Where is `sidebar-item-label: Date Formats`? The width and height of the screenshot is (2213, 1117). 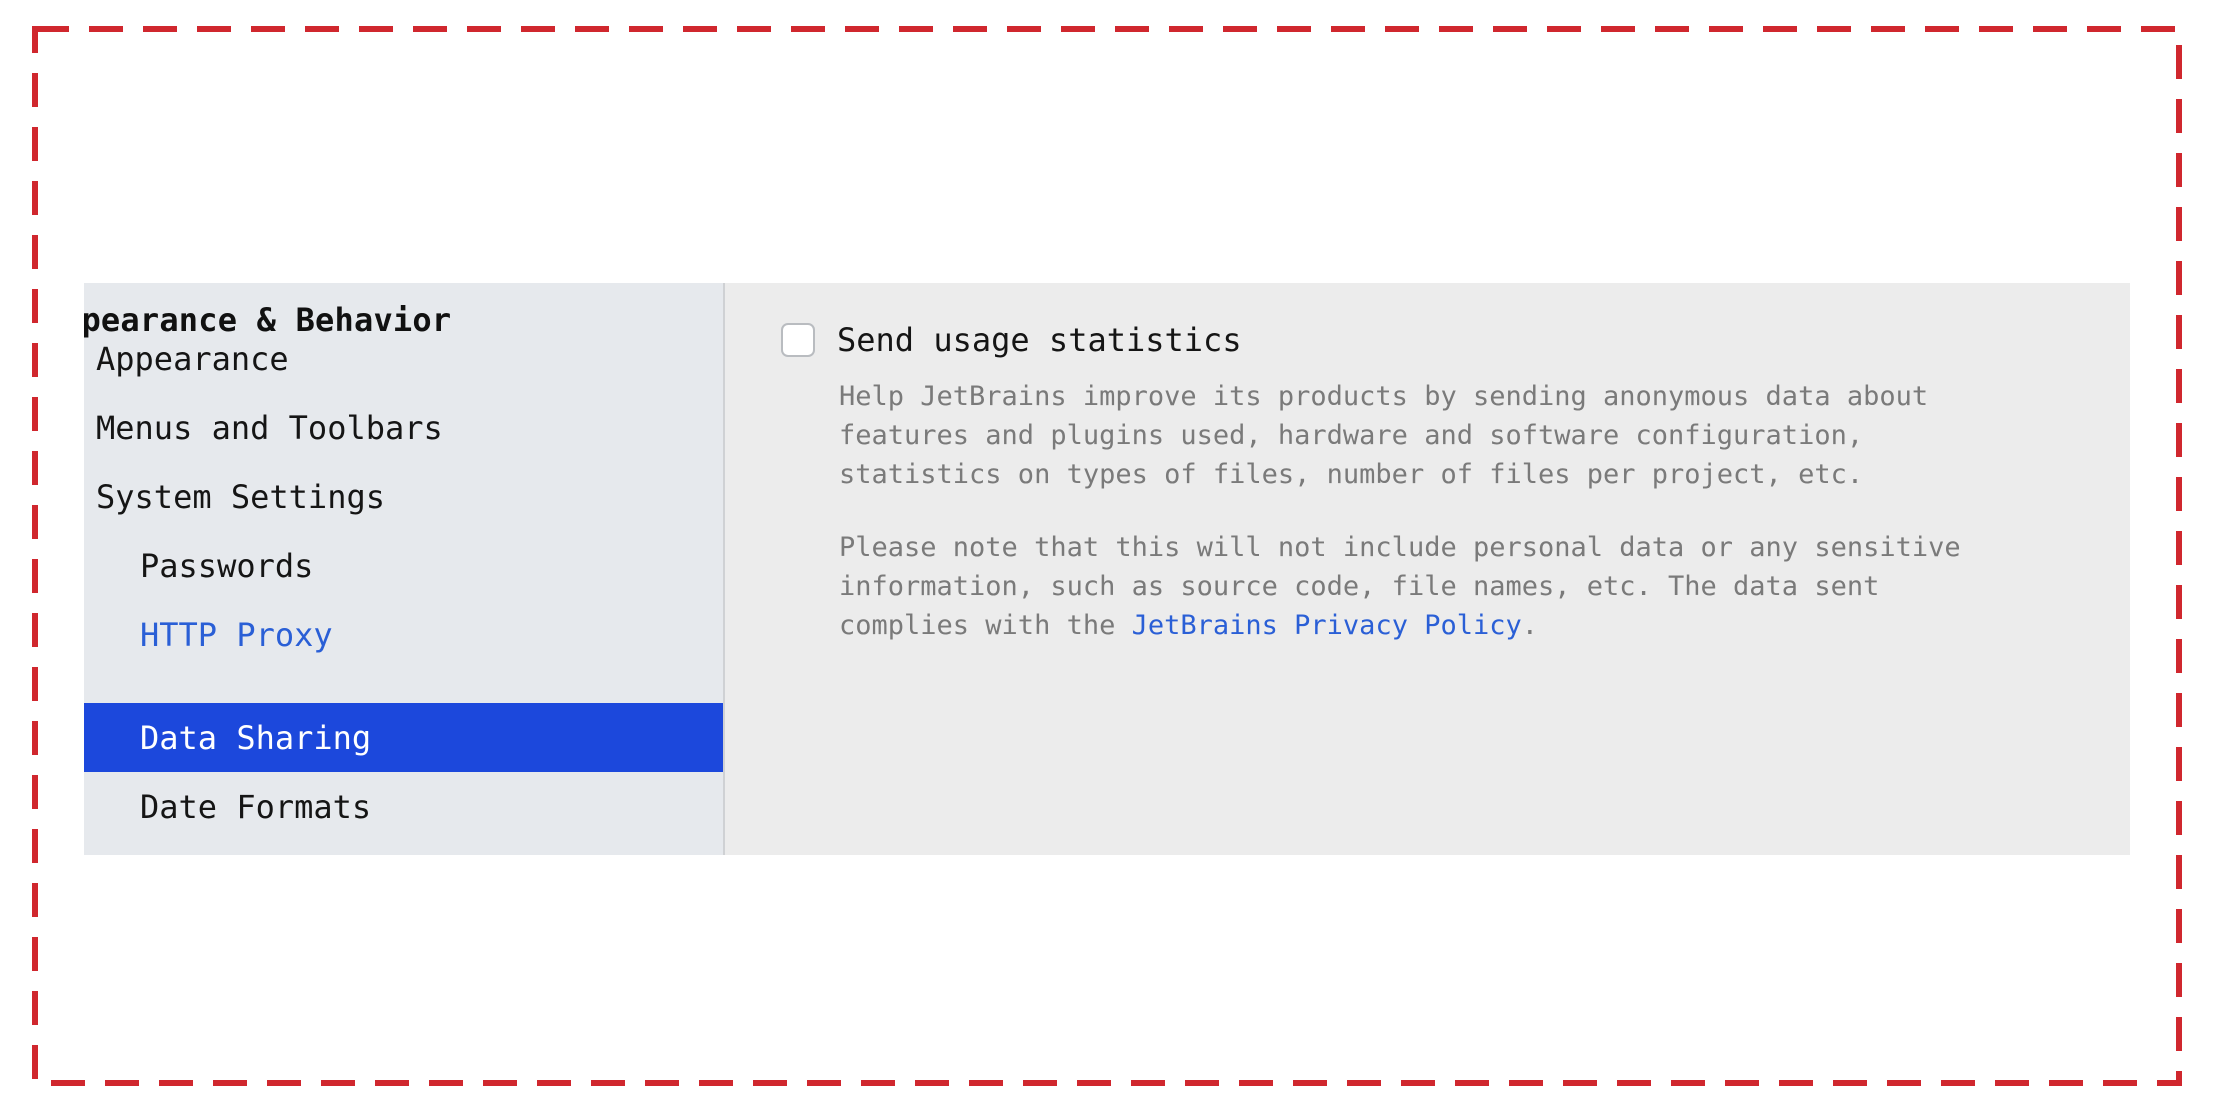 sidebar-item-label: Date Formats is located at coordinates (256, 806).